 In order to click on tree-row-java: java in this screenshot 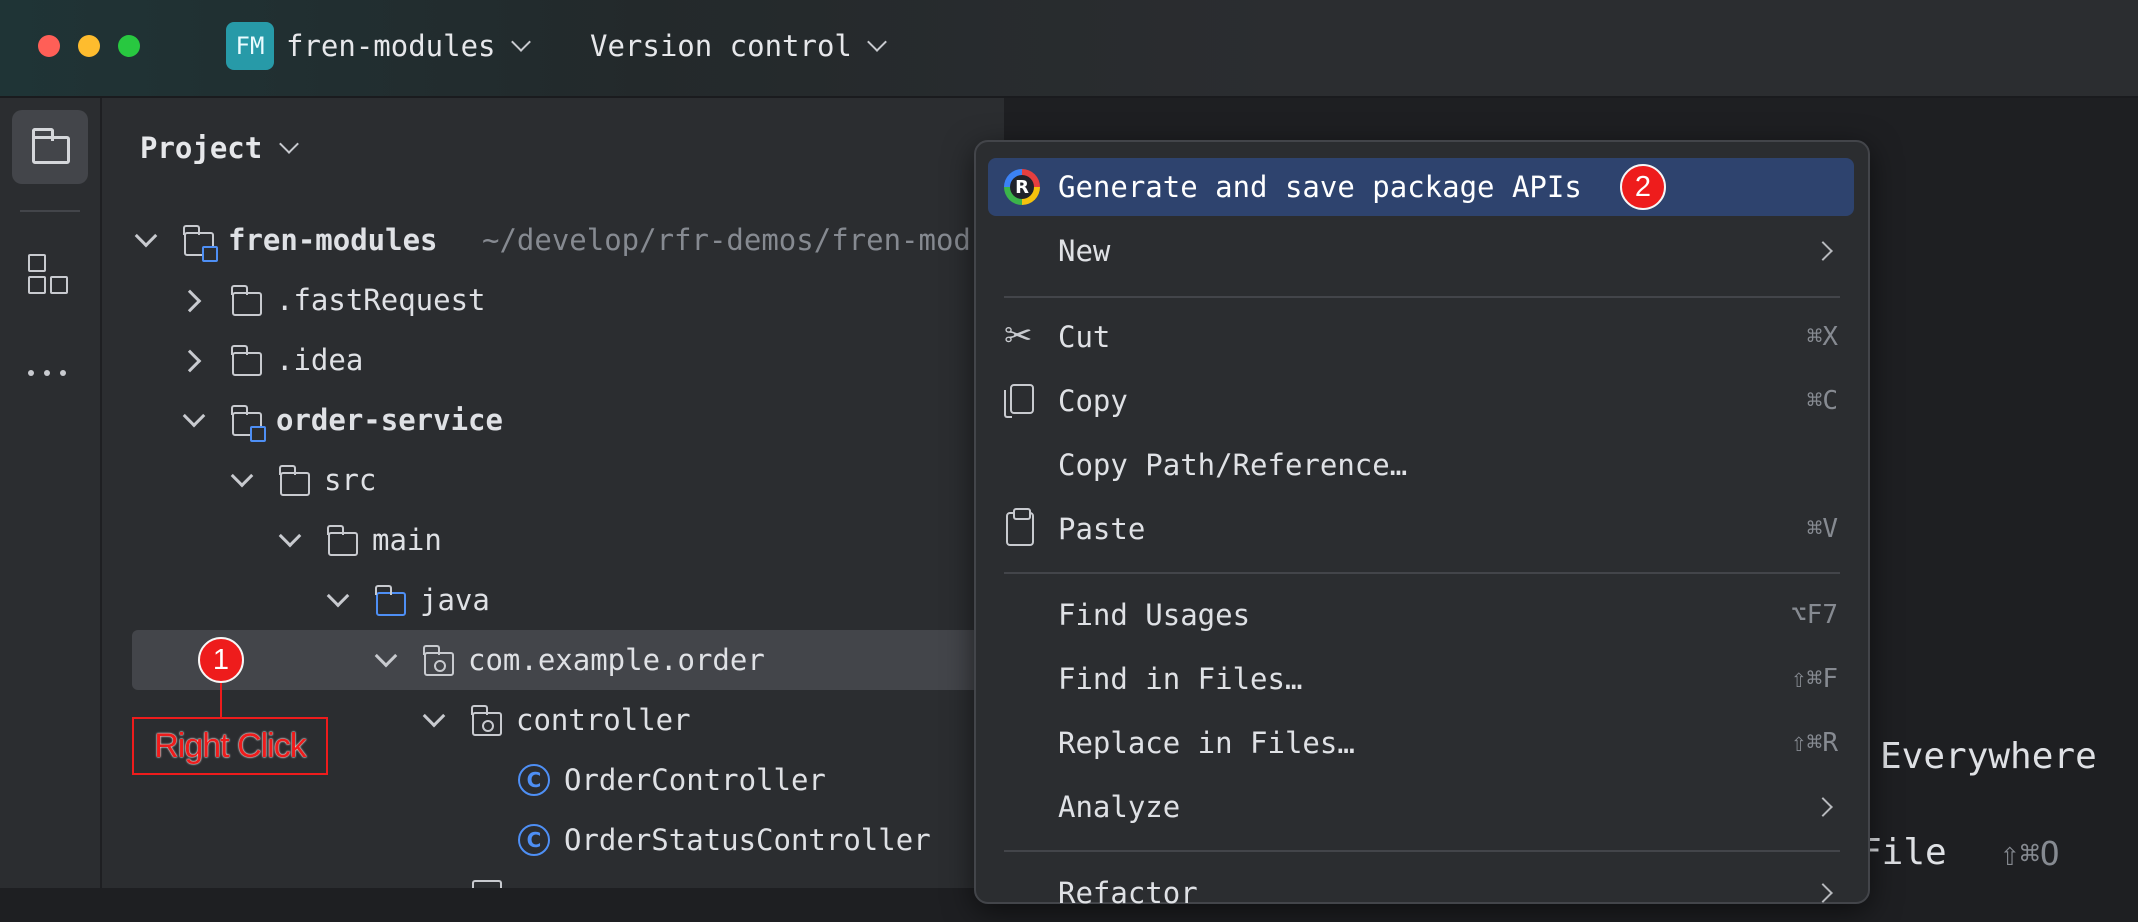, I will do `click(553, 600)`.